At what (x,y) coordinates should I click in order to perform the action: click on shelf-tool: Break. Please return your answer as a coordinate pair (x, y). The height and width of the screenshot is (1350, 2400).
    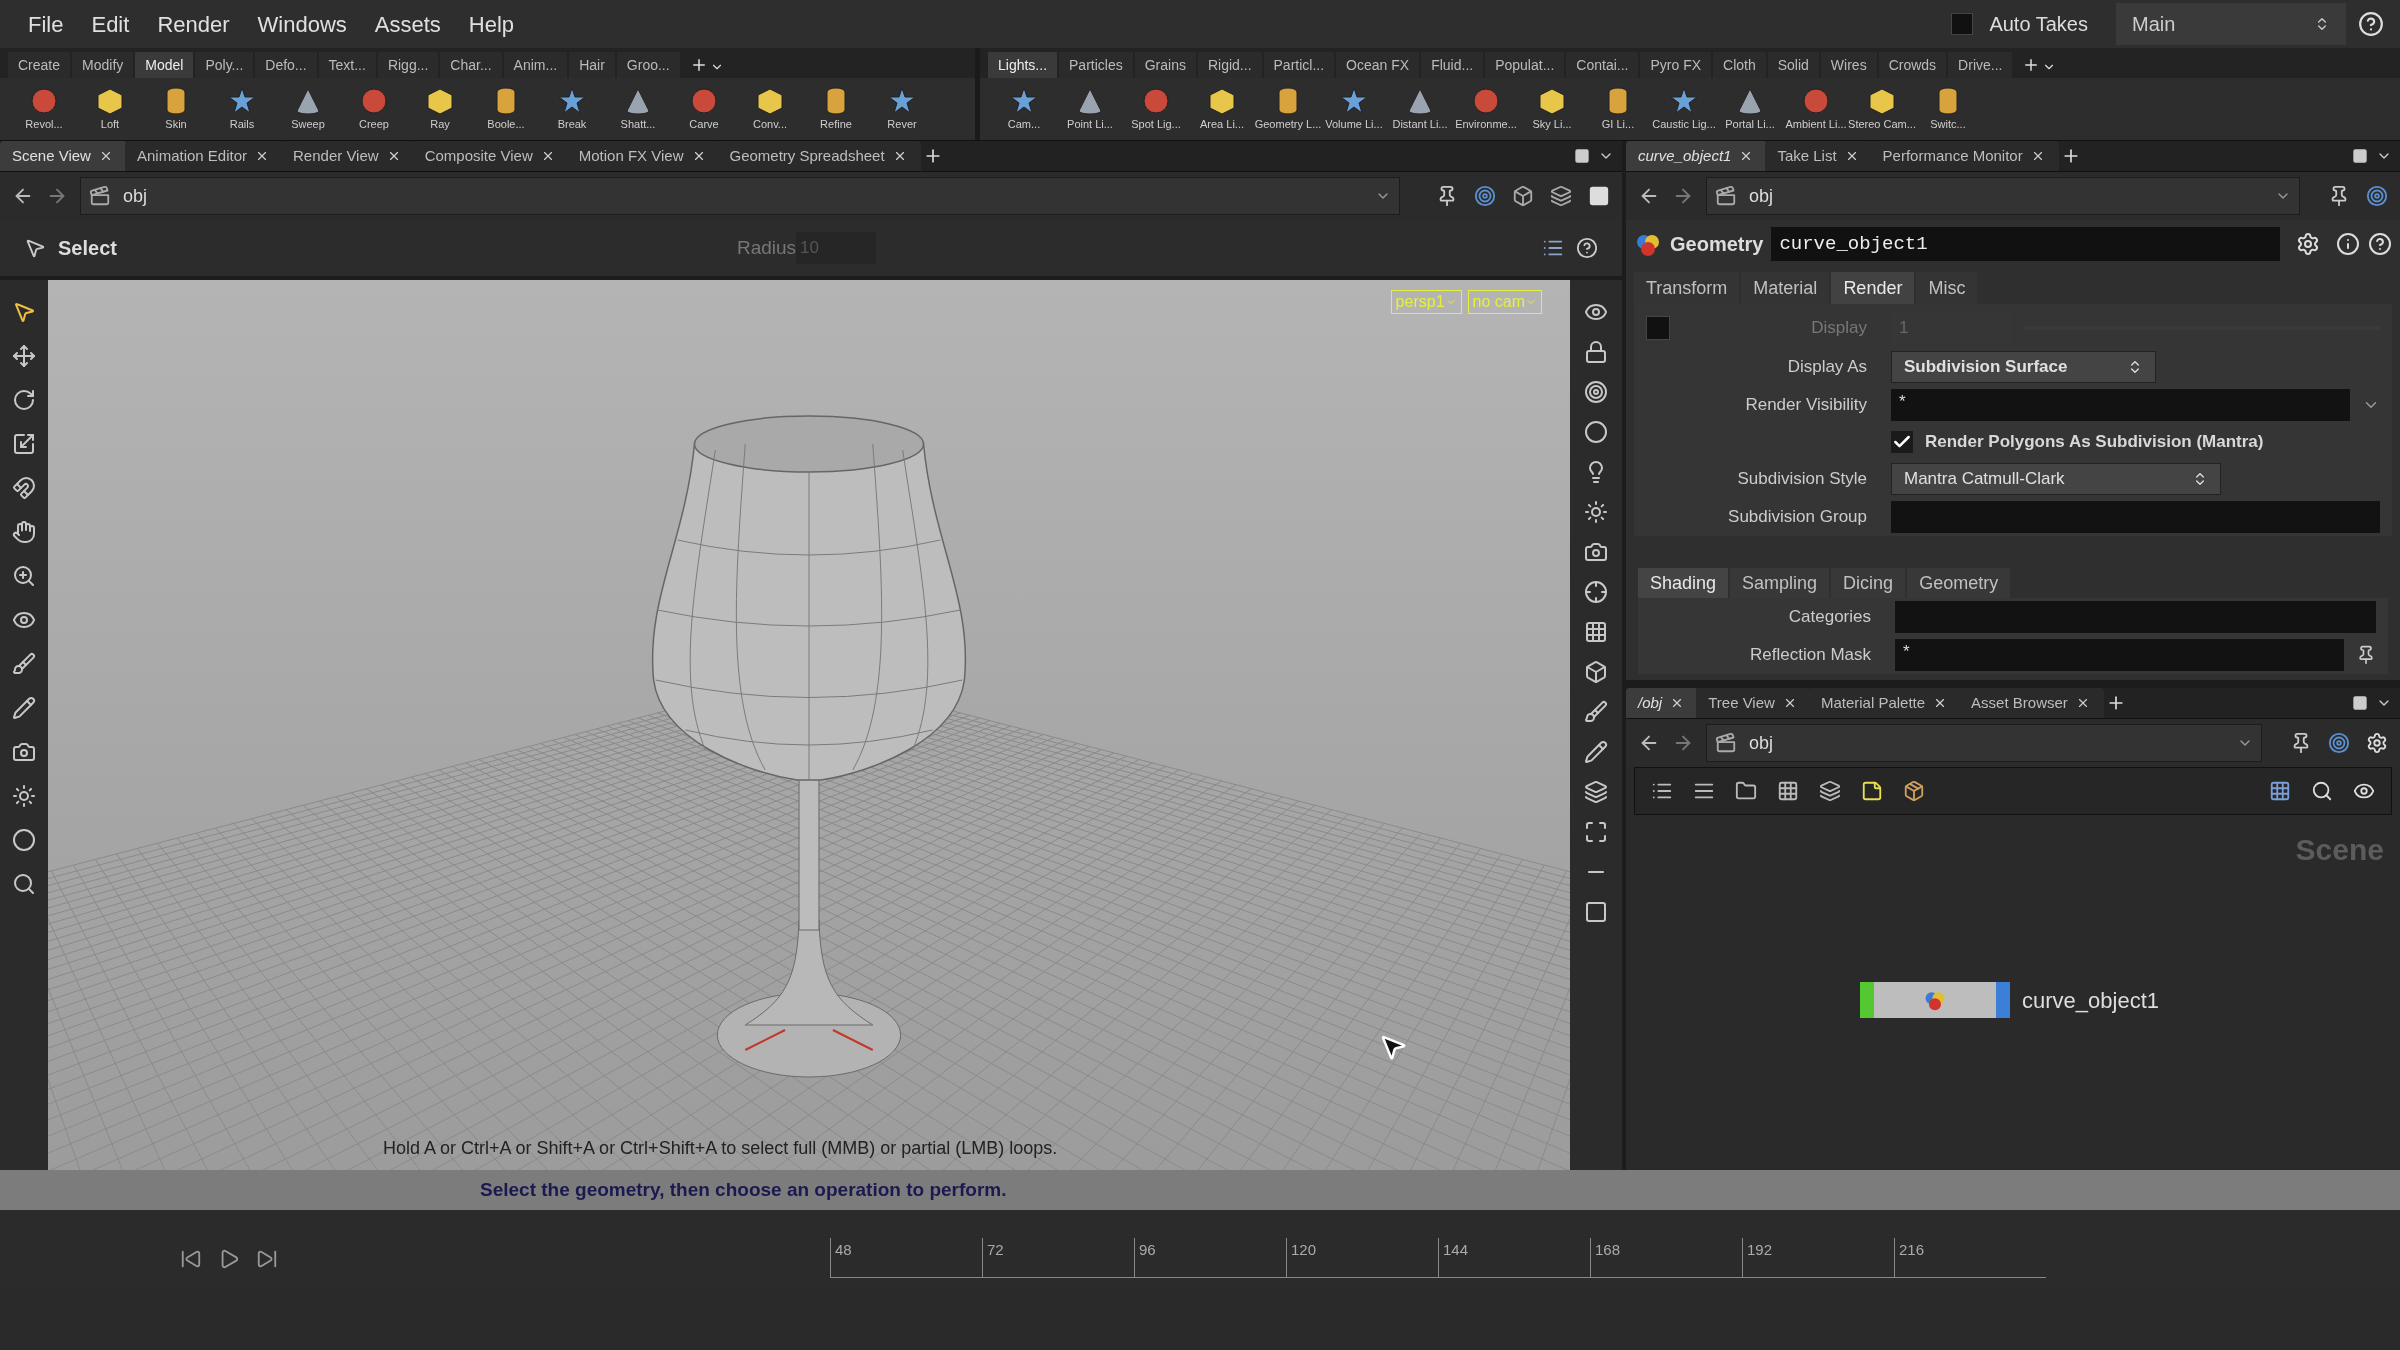
    Looking at the image, I should click on (572, 109).